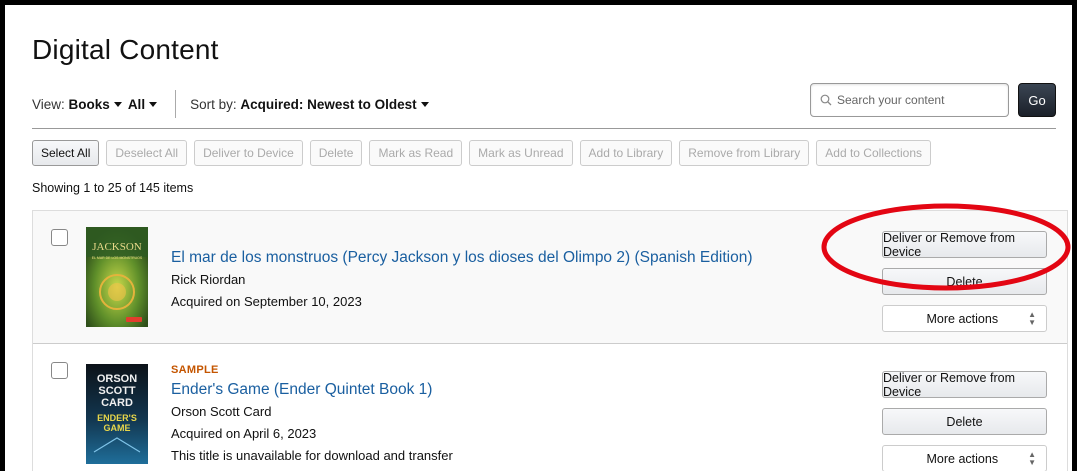 This screenshot has width=1077, height=471. What do you see at coordinates (248, 153) in the screenshot?
I see `deliver-to-device-button: Deliver to Device` at bounding box center [248, 153].